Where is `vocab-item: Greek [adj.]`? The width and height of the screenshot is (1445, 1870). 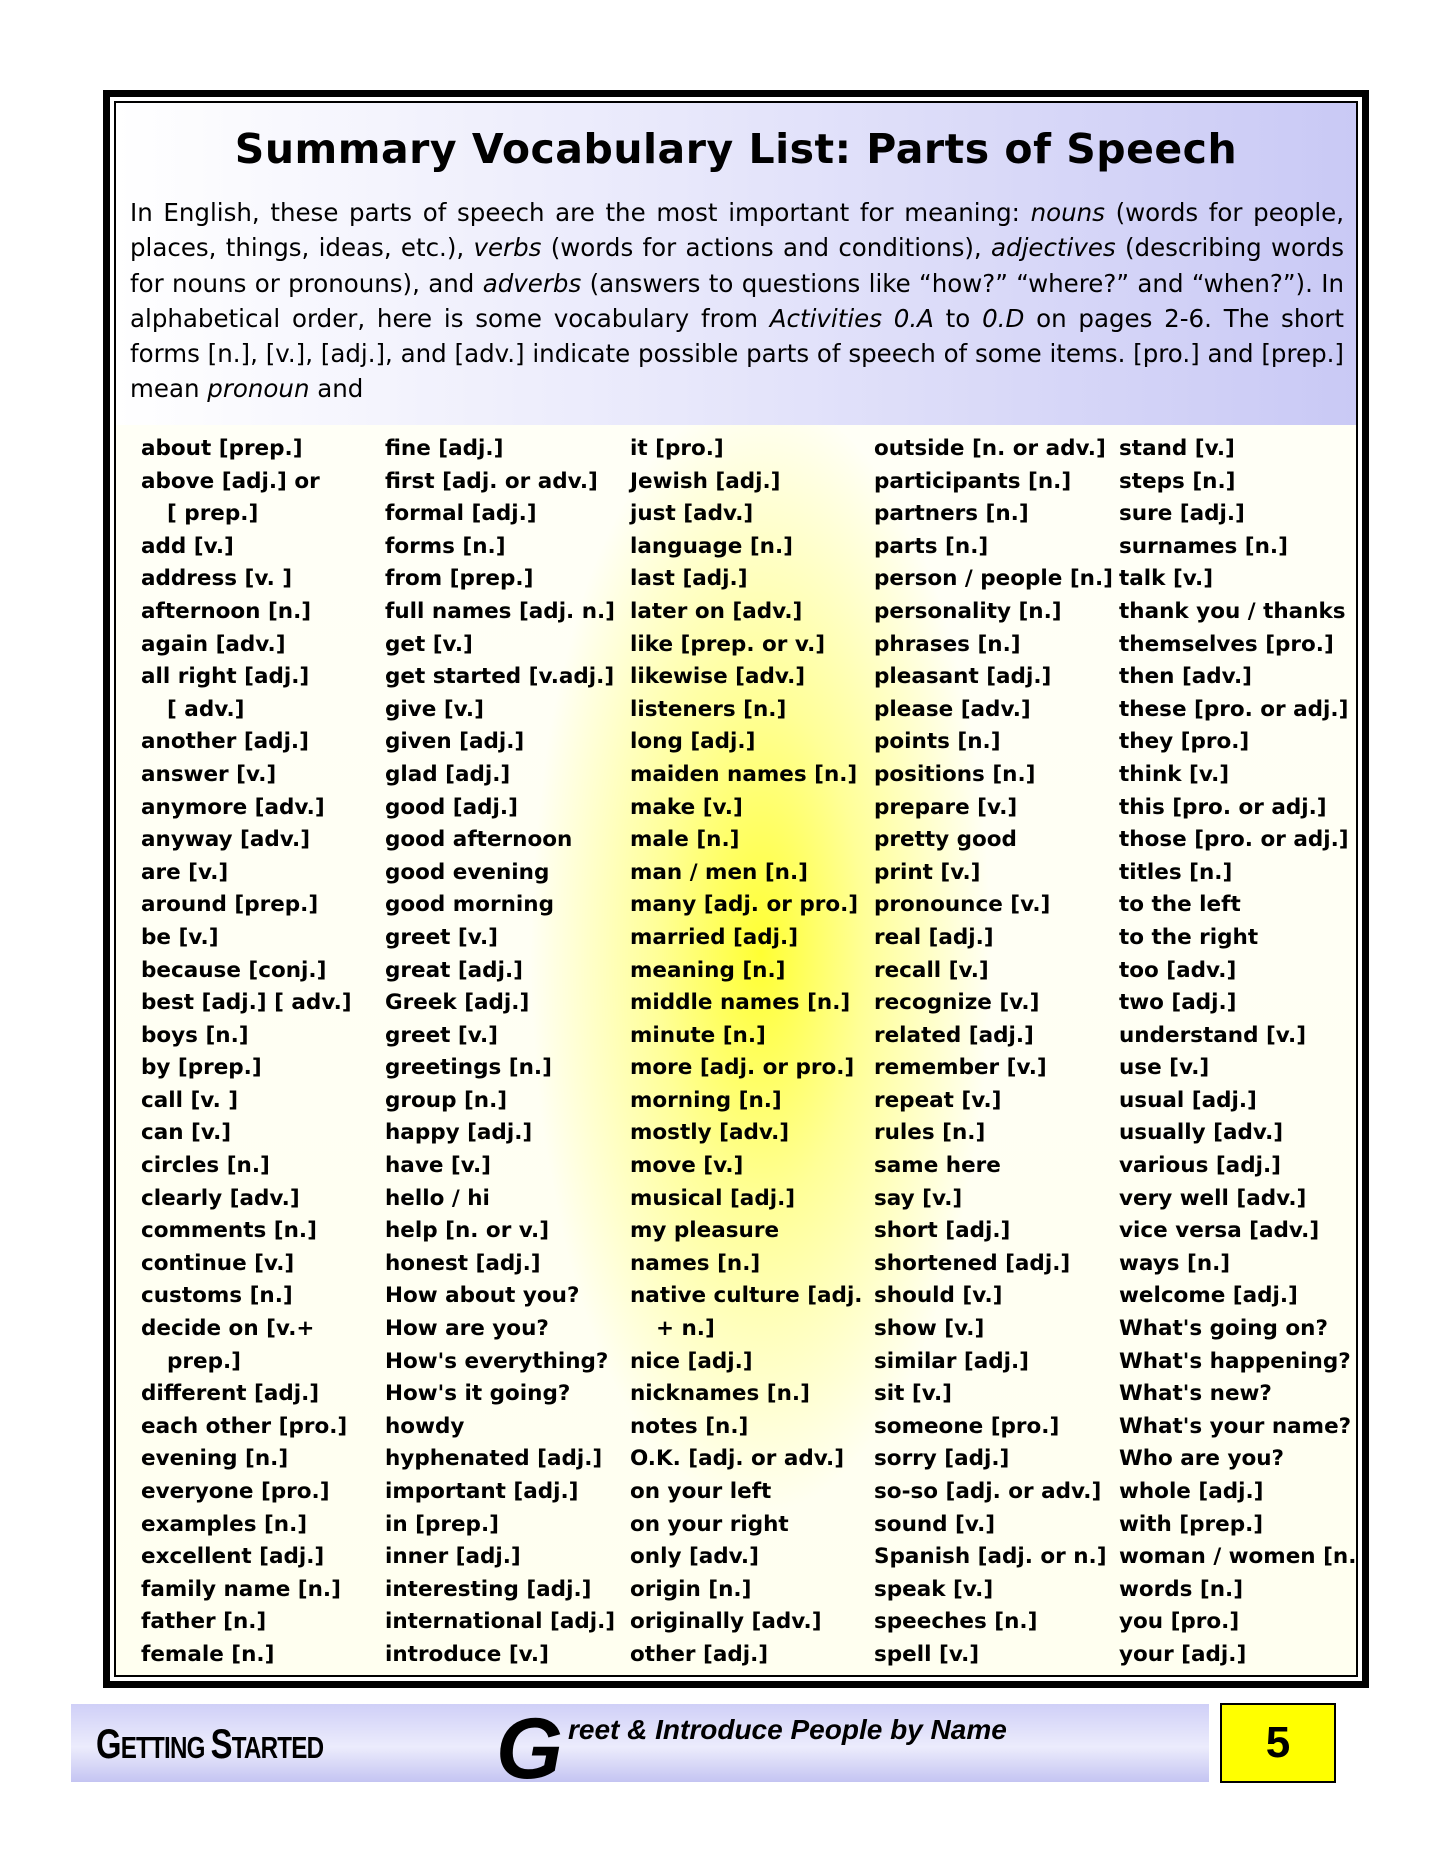
vocab-item: Greek [adj.] is located at coordinates (457, 1003).